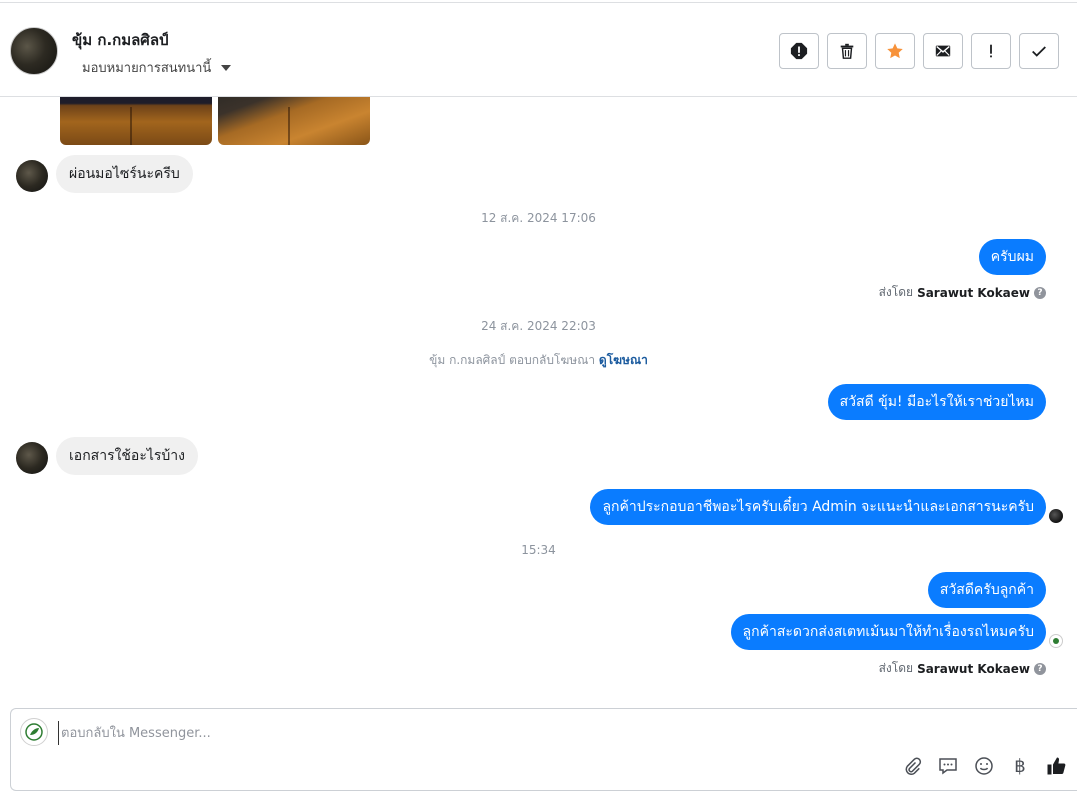  I want to click on chat-icon, so click(948, 766).